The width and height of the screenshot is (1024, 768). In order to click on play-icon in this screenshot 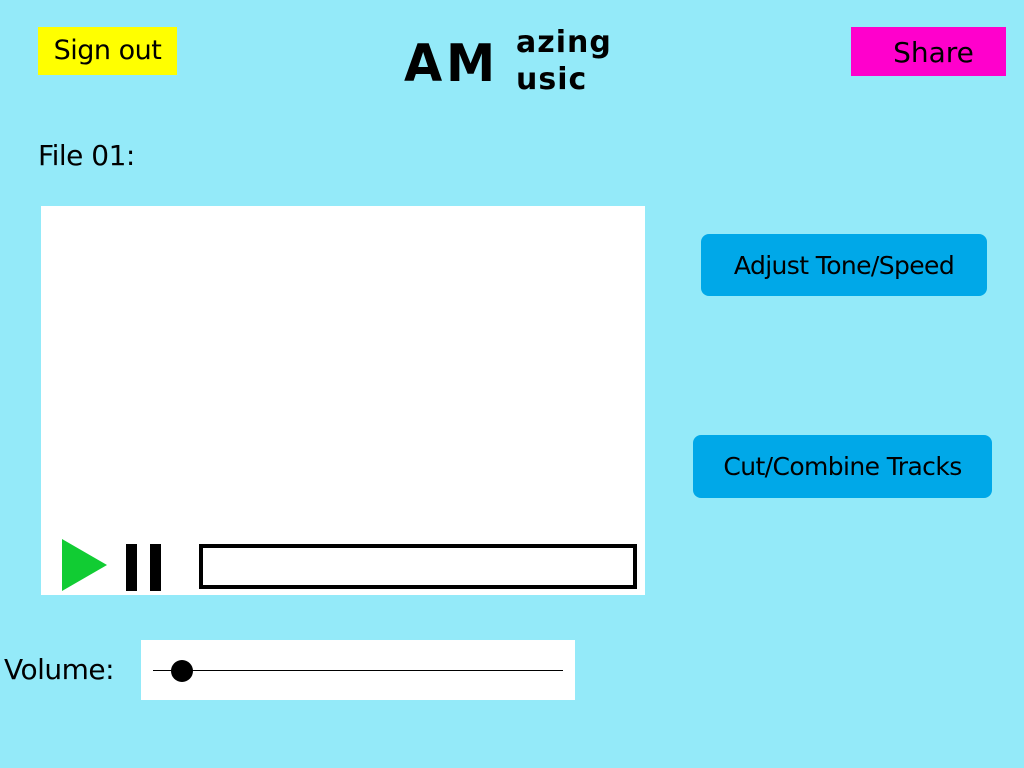, I will do `click(84, 565)`.